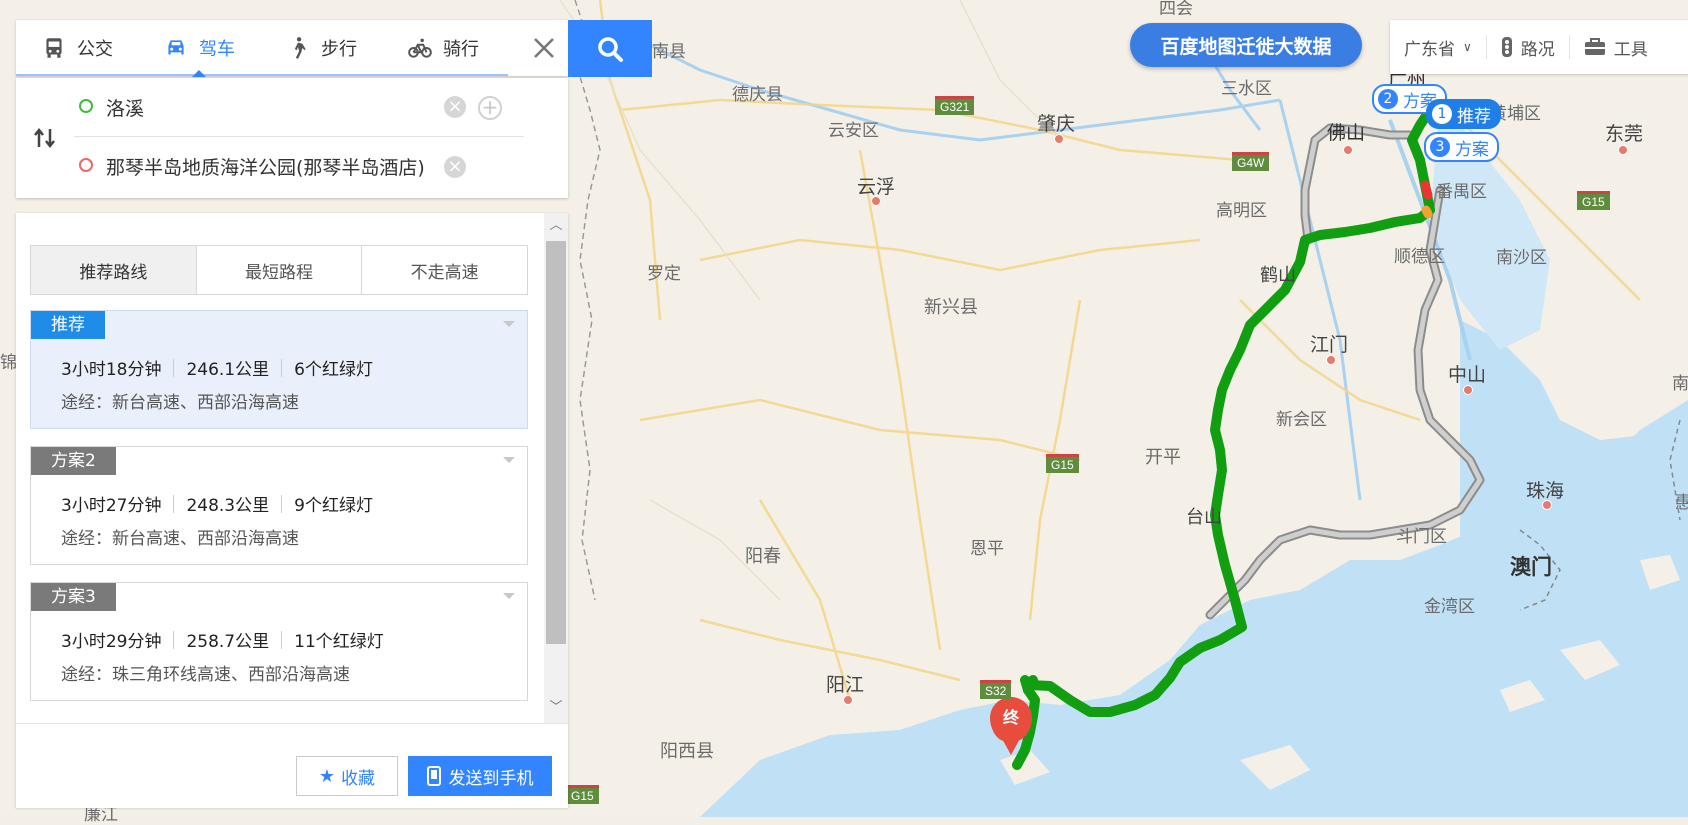 Image resolution: width=1688 pixels, height=825 pixels. I want to click on map-label: 开平, so click(1163, 457).